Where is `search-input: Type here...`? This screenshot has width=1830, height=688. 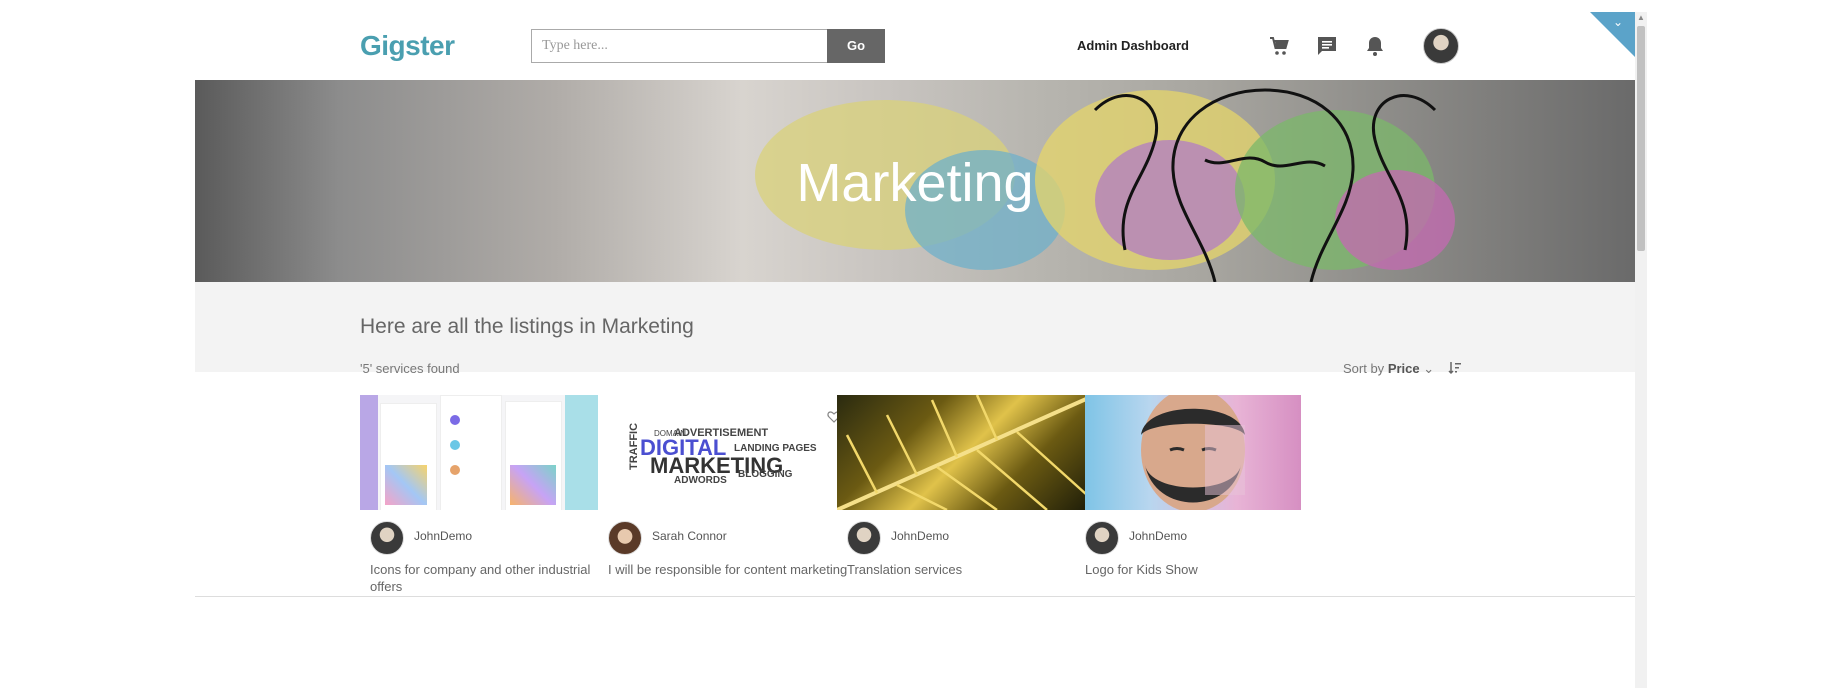 search-input: Type here... is located at coordinates (679, 46).